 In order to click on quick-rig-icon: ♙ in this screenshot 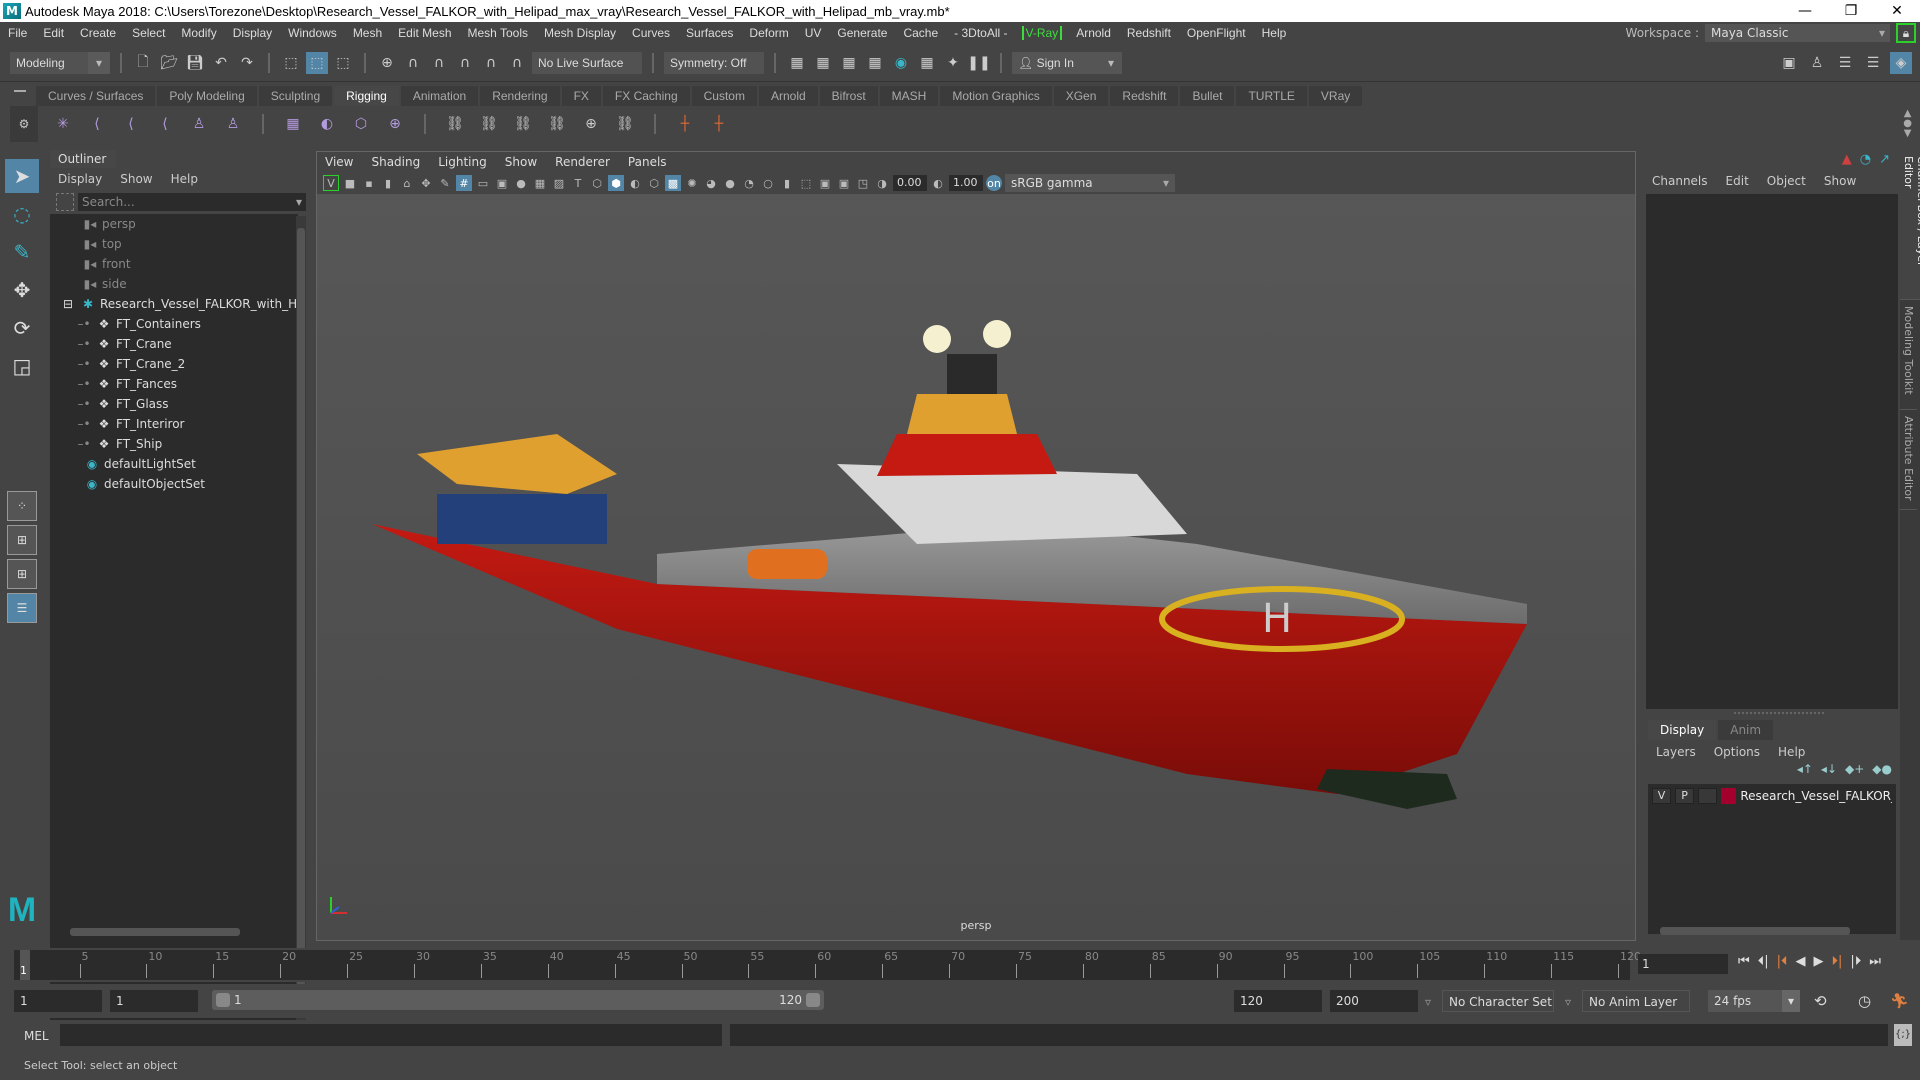, I will do `click(199, 124)`.